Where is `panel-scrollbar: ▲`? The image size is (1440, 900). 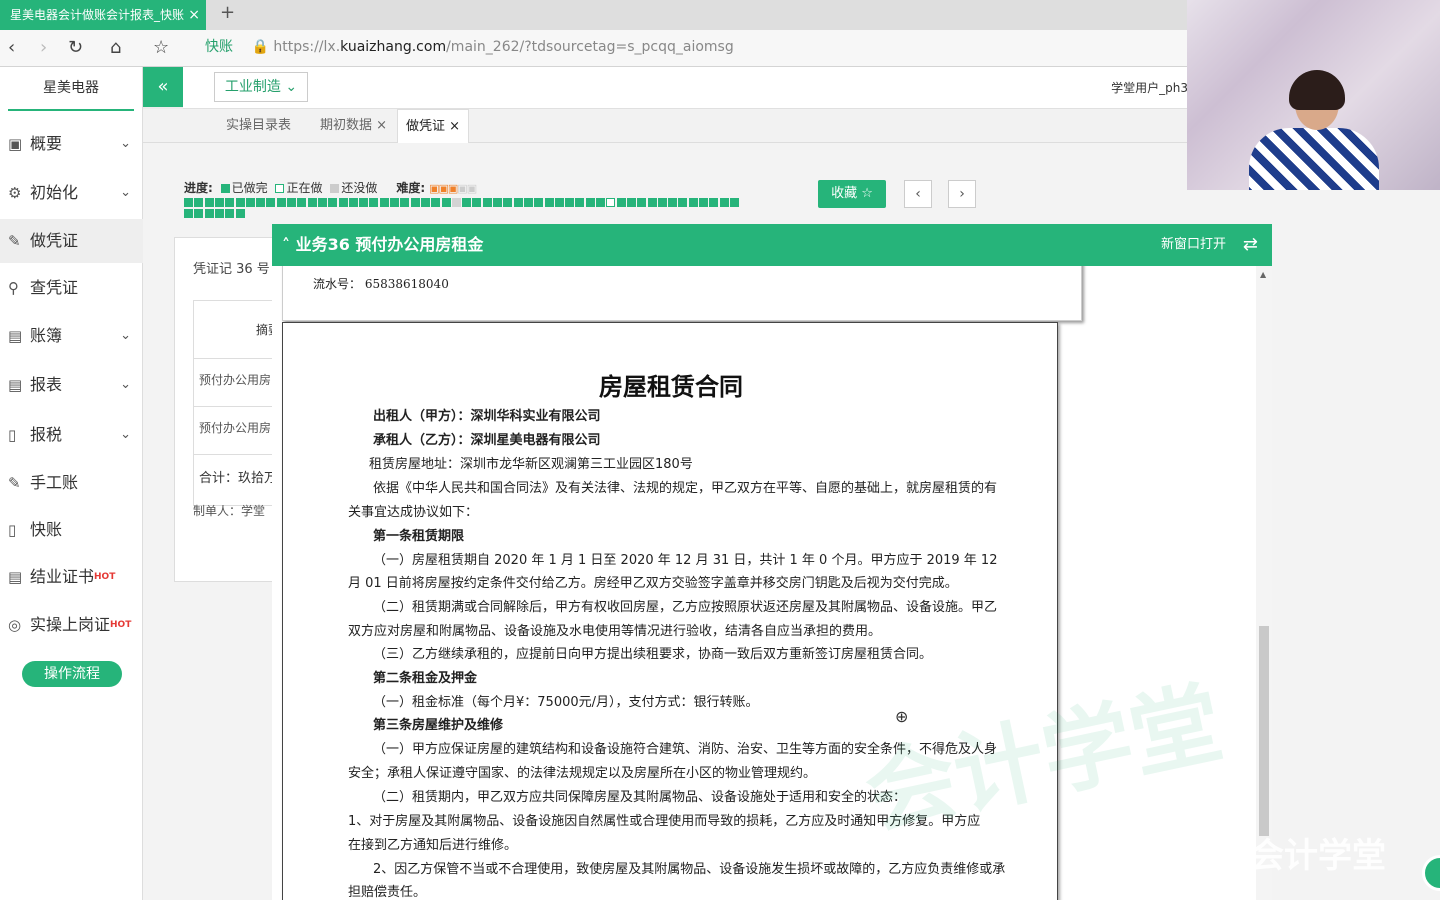 panel-scrollbar: ▲ is located at coordinates (1264, 583).